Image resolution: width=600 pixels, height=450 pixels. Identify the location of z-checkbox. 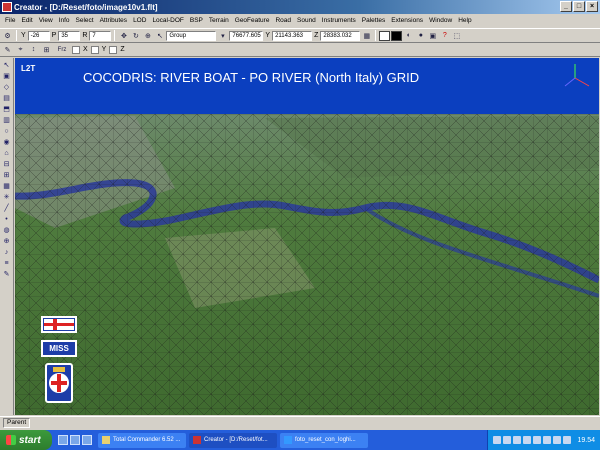
(113, 49).